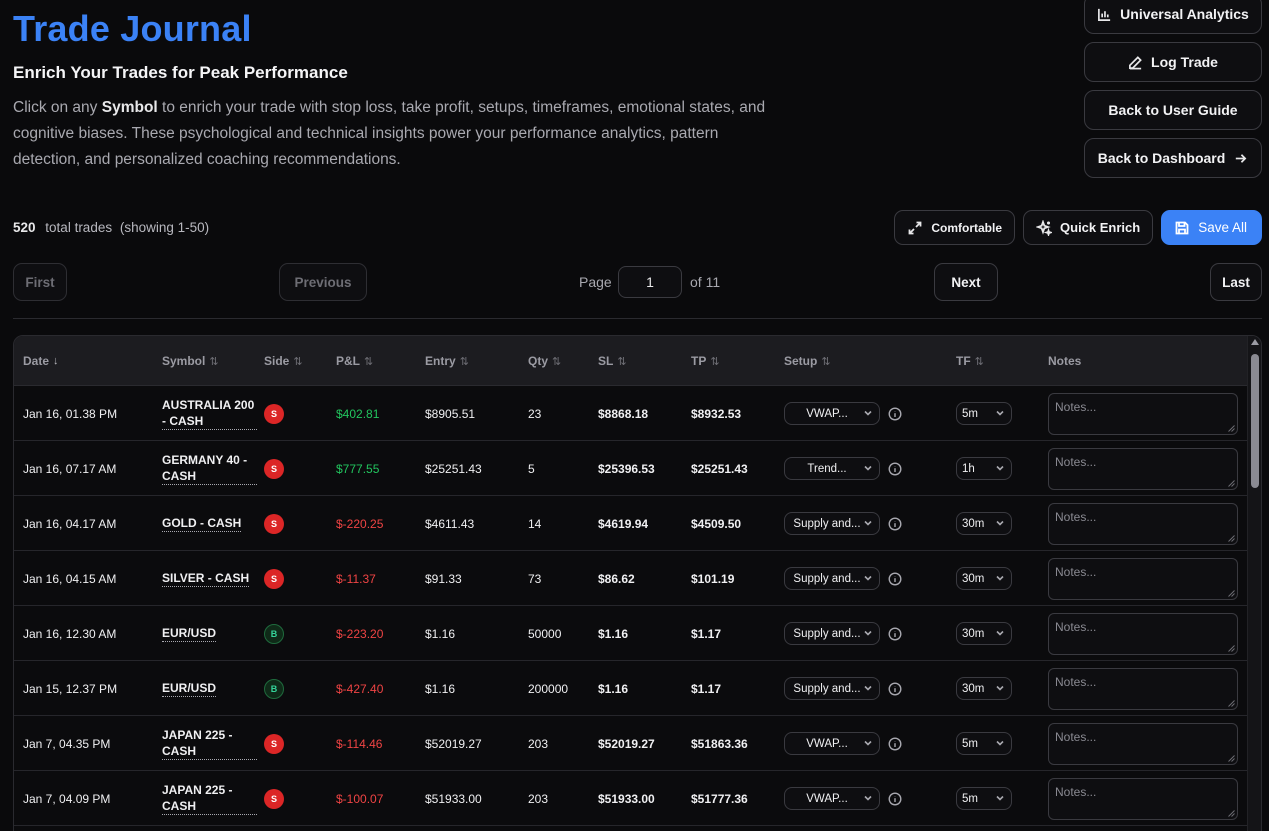 This screenshot has height=831, width=1269. I want to click on column-header-sl: SL ⇅, so click(612, 361).